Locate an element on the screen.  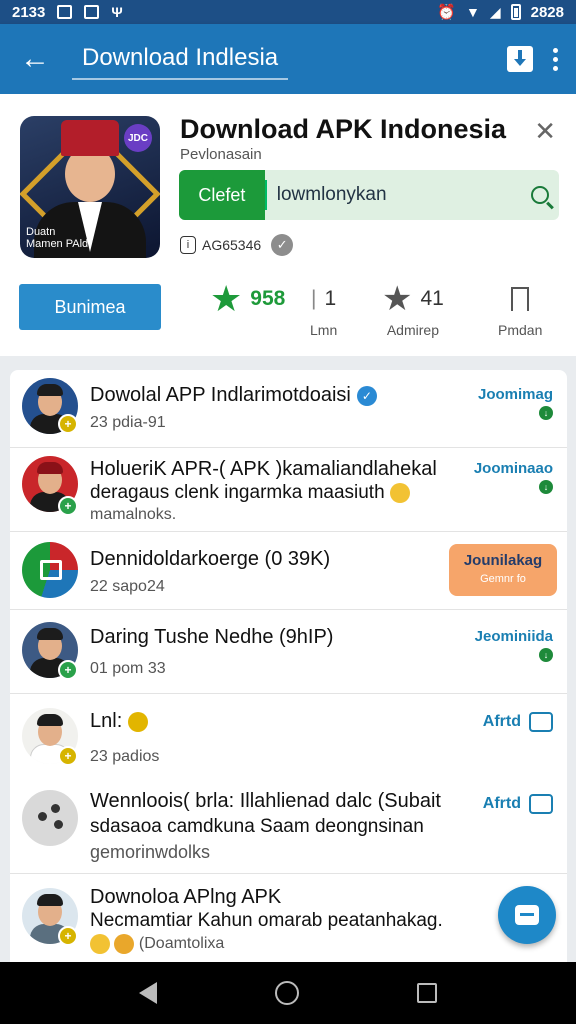
download-icon is located at coordinates (520, 59).